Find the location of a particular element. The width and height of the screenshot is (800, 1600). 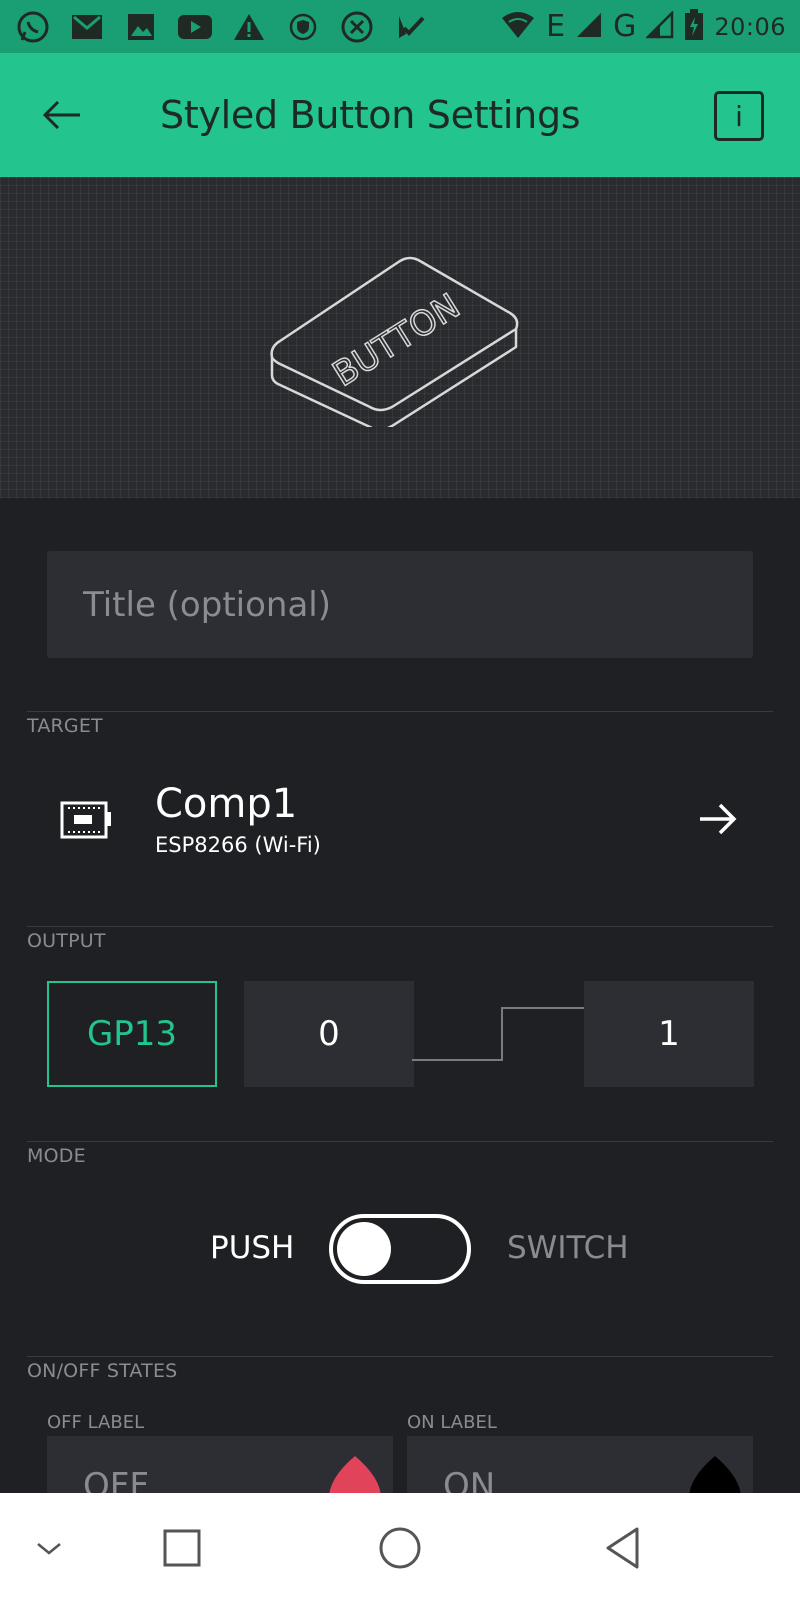

arrow-left-icon is located at coordinates (61, 115).